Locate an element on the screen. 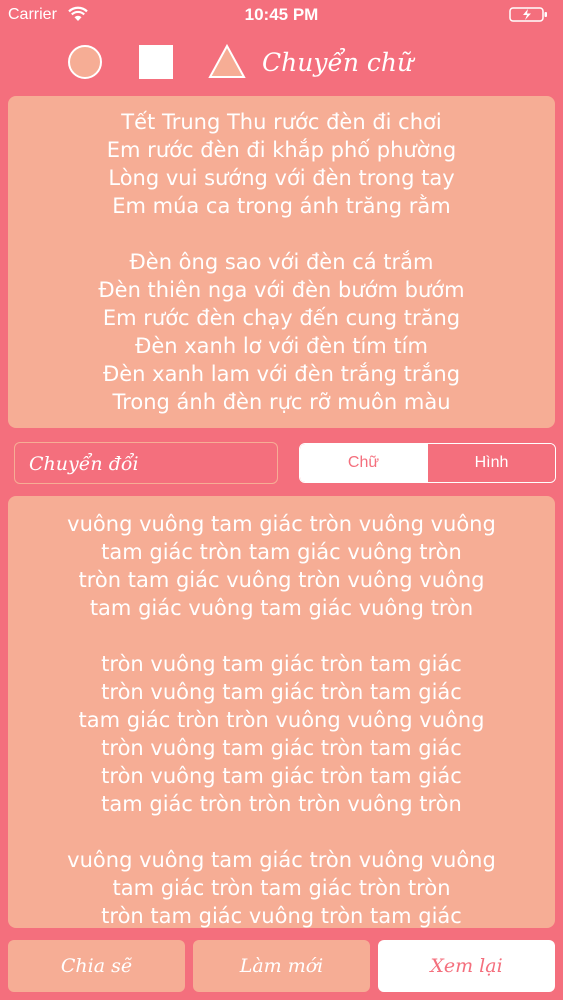  status-bar: Carrier 10:45 PM is located at coordinates (281, 15).